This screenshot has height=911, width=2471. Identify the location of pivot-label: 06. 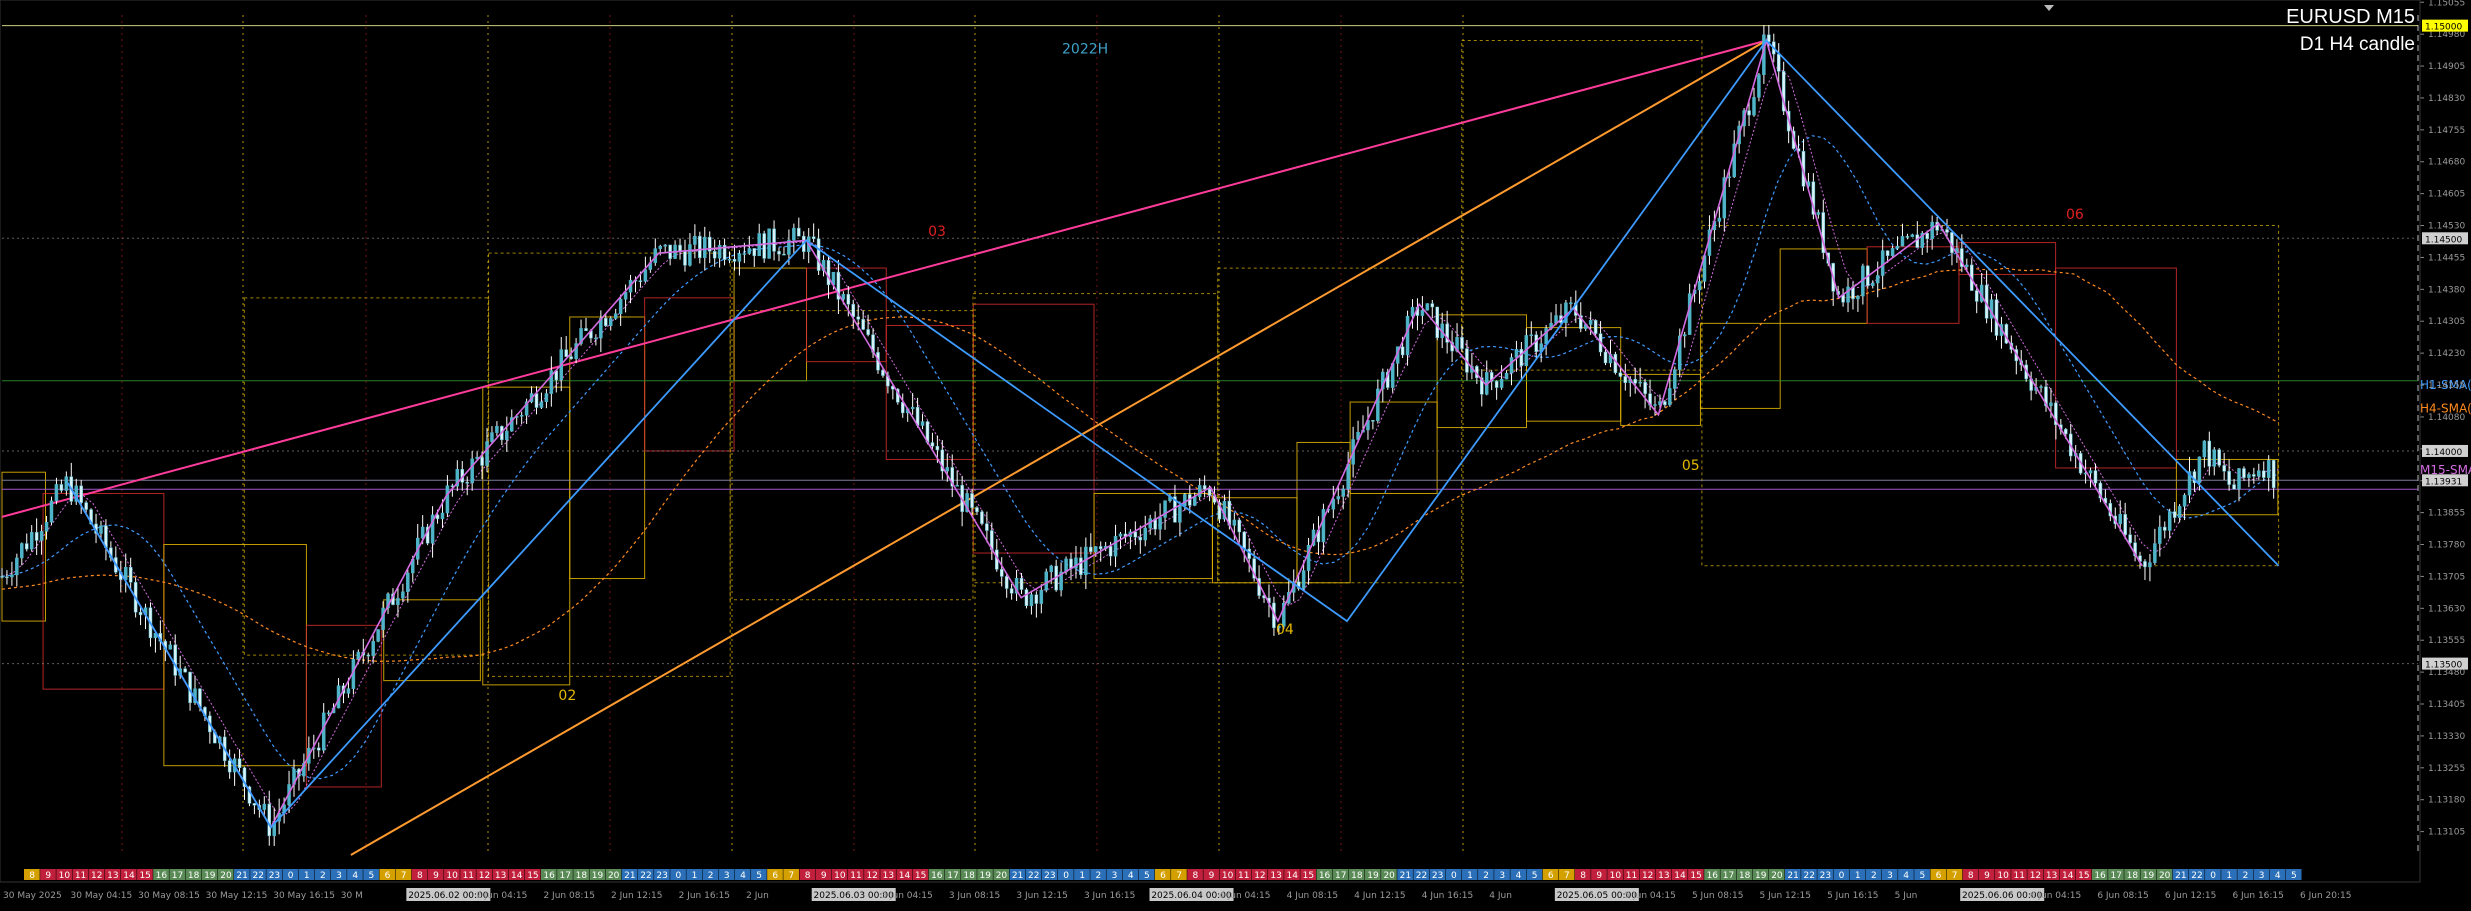
(2075, 215).